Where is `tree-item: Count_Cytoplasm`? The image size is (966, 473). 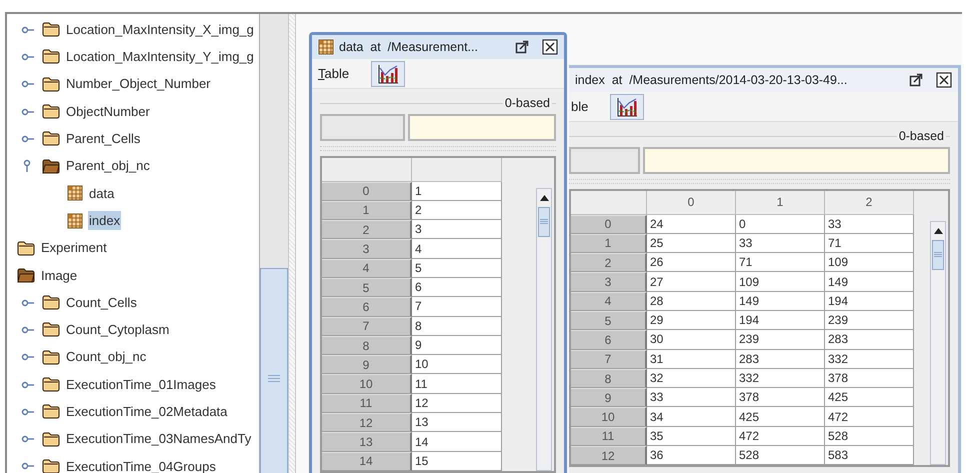
tree-item: Count_Cytoplasm is located at coordinates (117, 330).